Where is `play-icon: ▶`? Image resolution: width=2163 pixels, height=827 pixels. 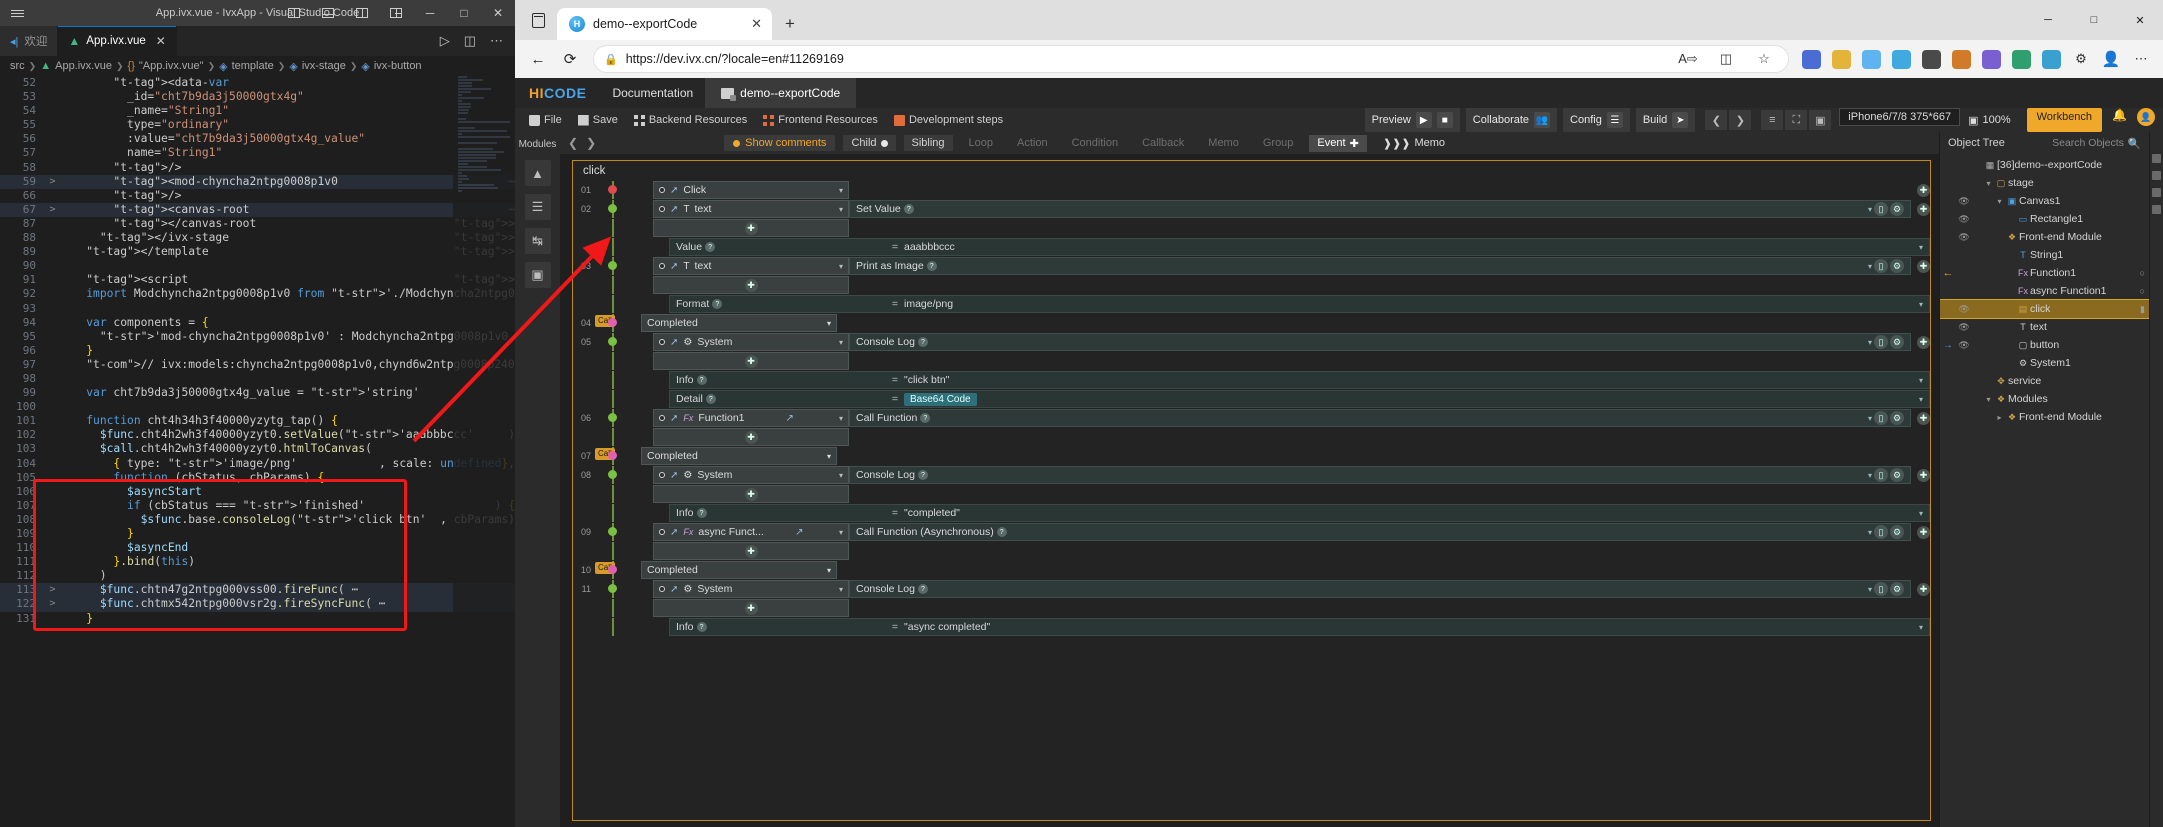 play-icon: ▶ is located at coordinates (1423, 120).